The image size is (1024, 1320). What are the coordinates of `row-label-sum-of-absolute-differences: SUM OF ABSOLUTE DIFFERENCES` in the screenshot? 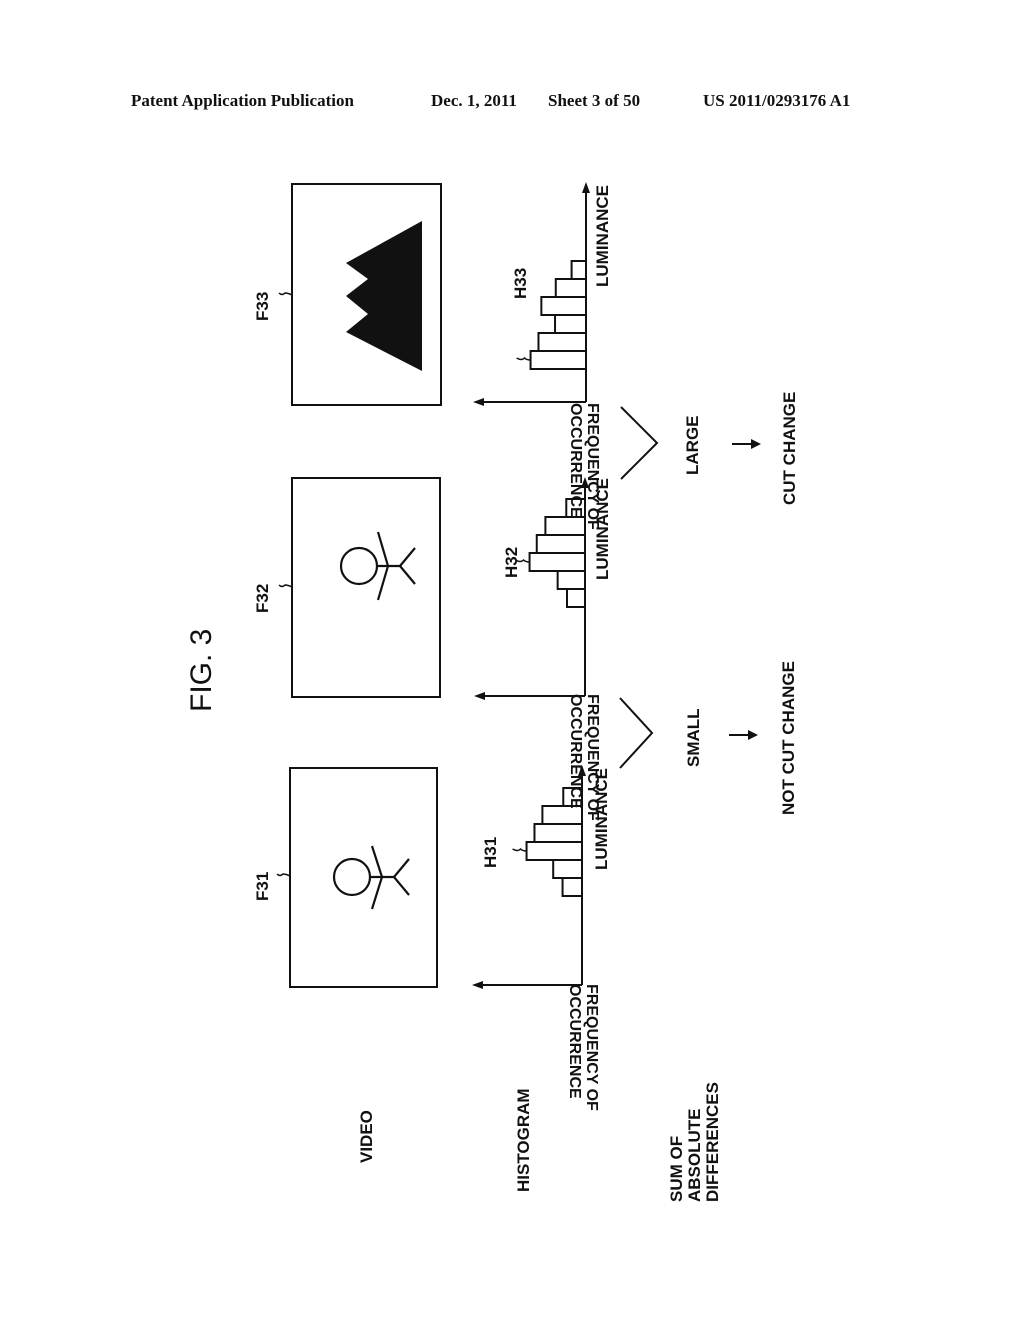 It's located at (694, 1142).